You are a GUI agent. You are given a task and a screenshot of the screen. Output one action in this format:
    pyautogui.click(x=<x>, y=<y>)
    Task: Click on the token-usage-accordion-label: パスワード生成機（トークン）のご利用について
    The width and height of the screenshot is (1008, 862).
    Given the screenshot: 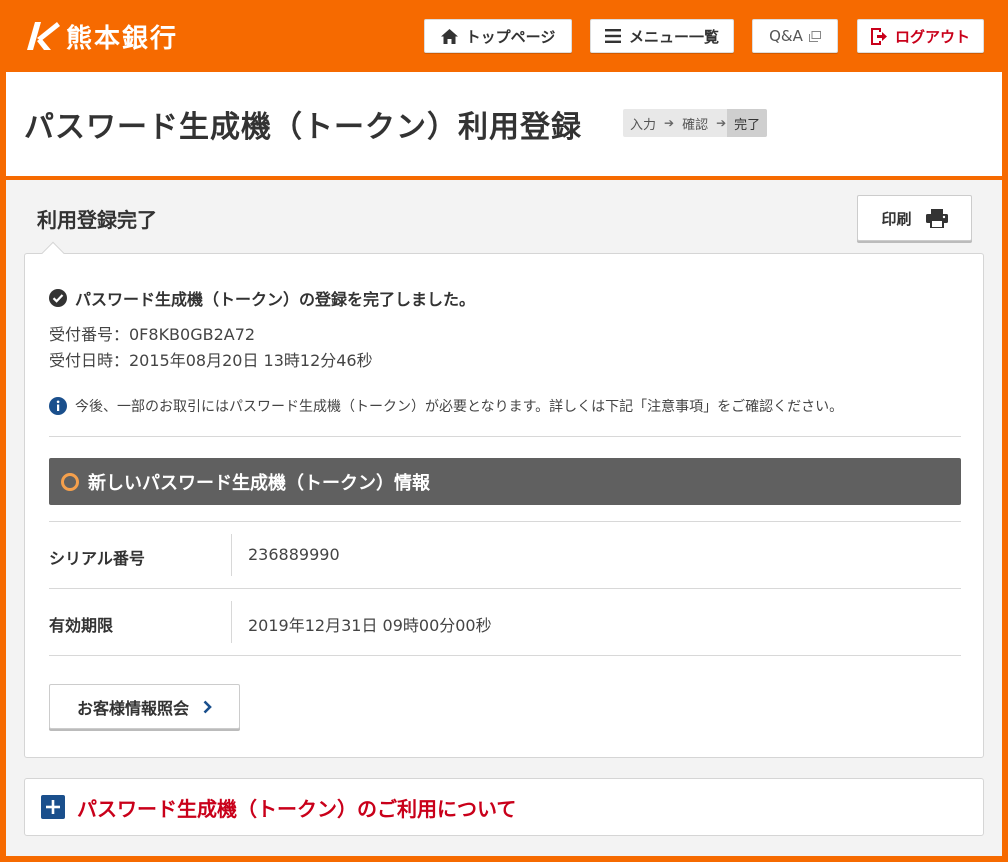 What is the action you would take?
    pyautogui.click(x=297, y=808)
    